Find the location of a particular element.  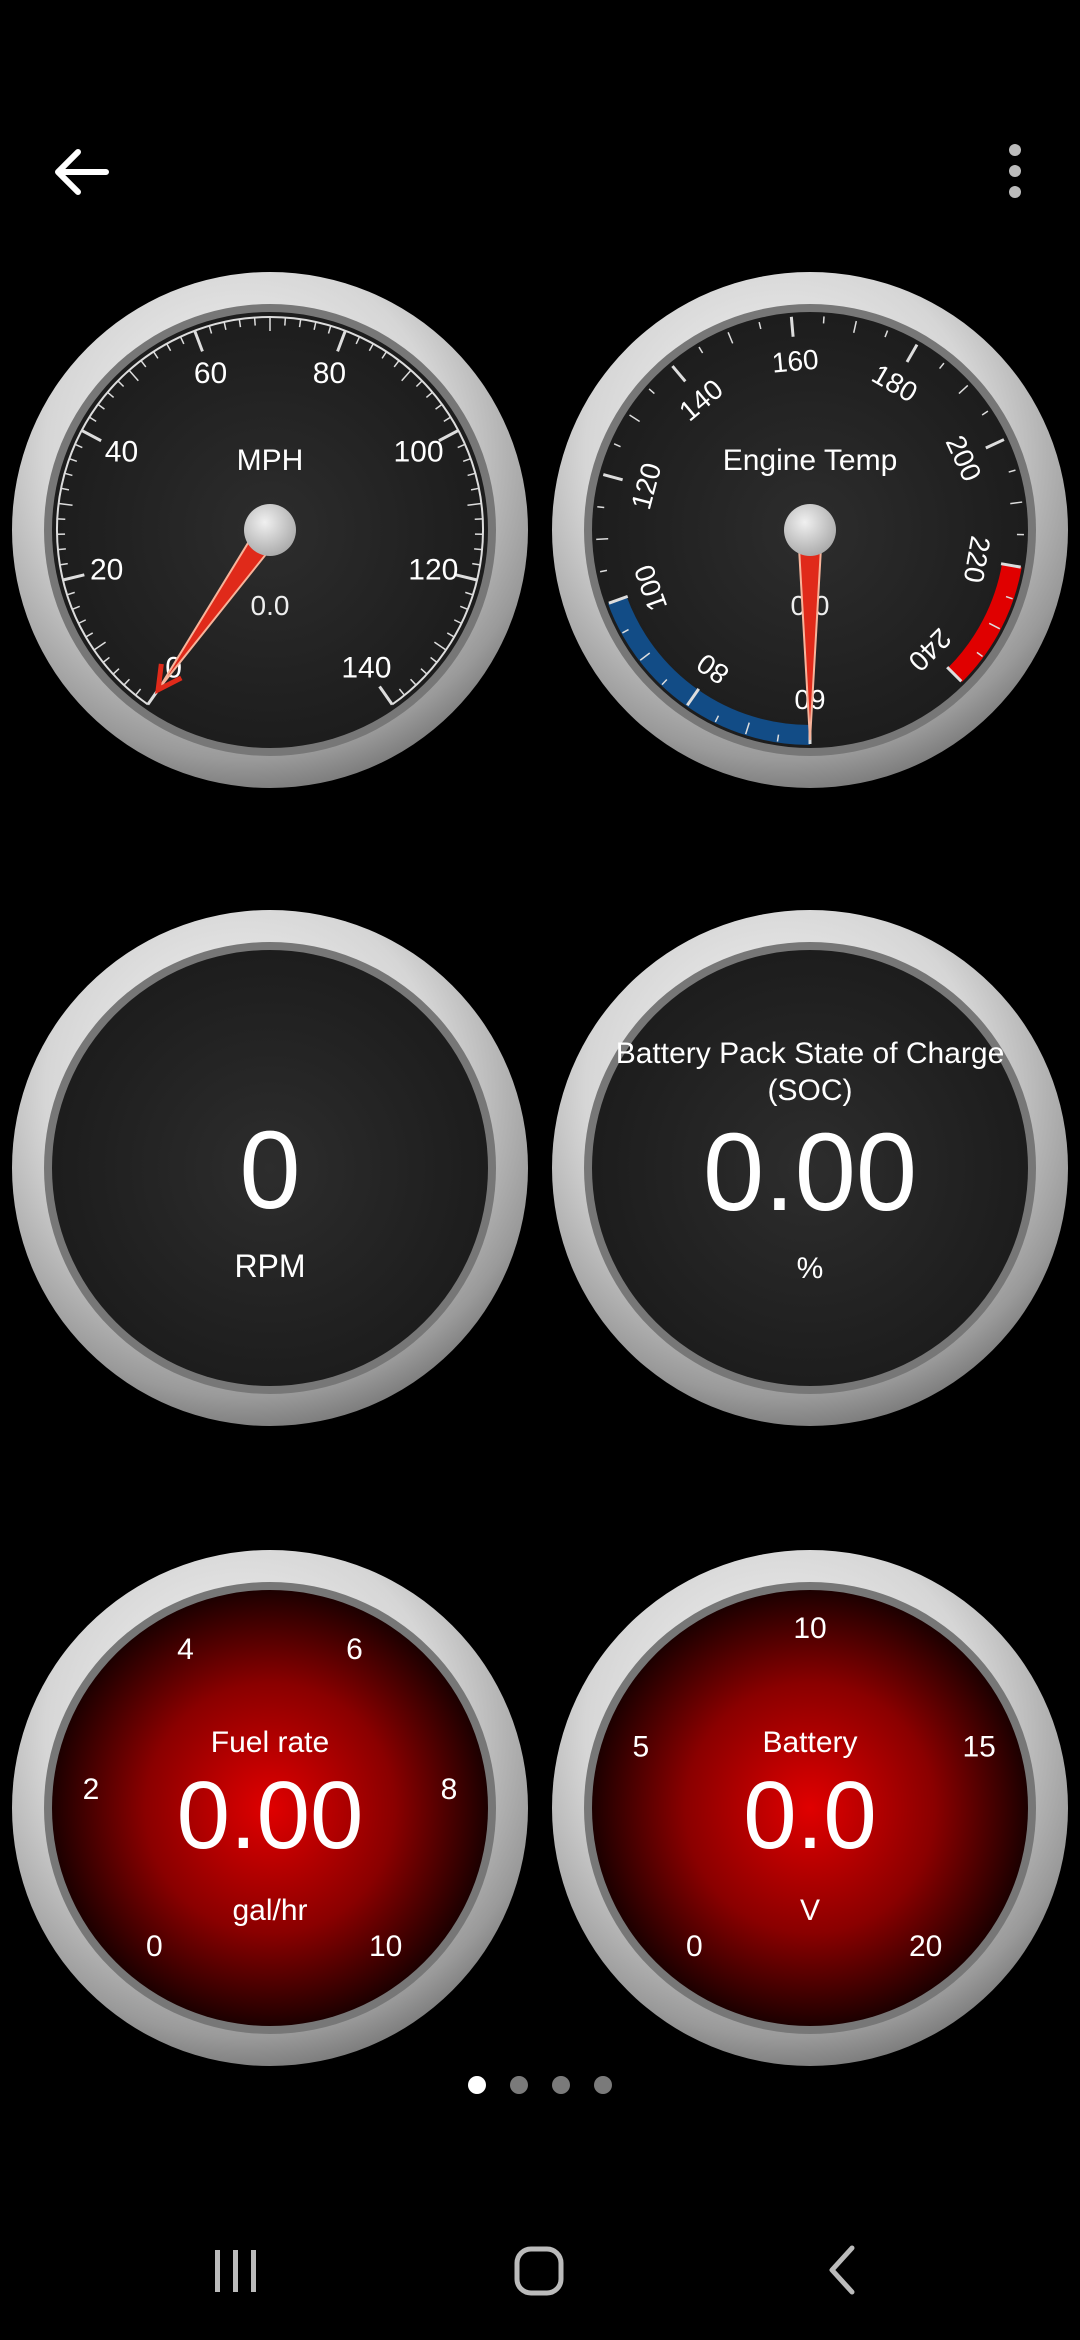

page-dot-active is located at coordinates (477, 2085).